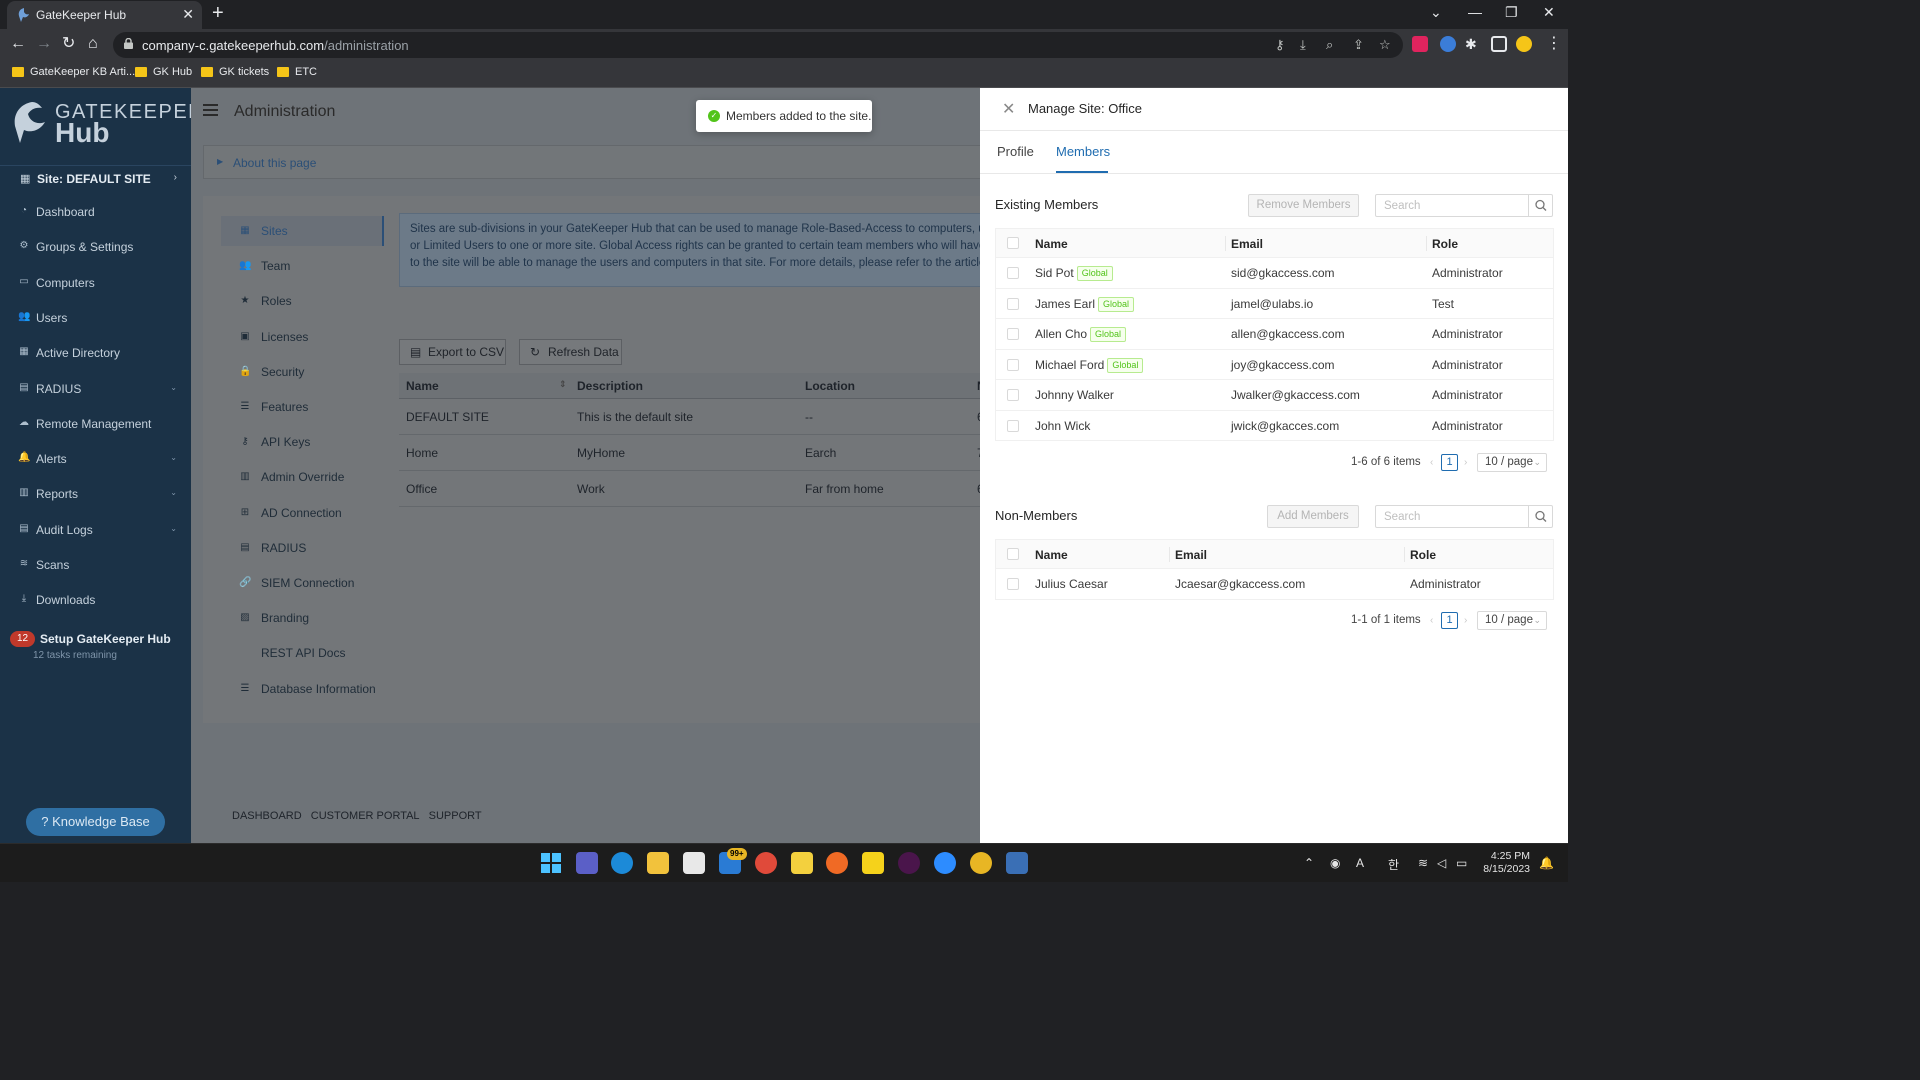 The width and height of the screenshot is (1920, 1080). What do you see at coordinates (1013, 554) in the screenshot?
I see `select-all-checkbox` at bounding box center [1013, 554].